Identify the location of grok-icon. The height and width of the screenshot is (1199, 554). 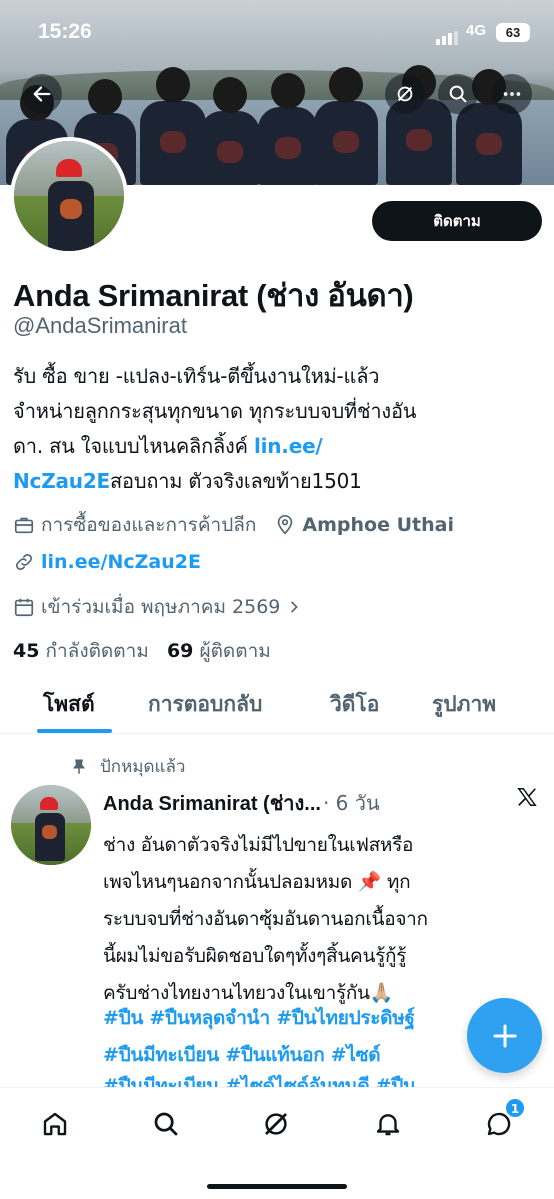
(276, 1124).